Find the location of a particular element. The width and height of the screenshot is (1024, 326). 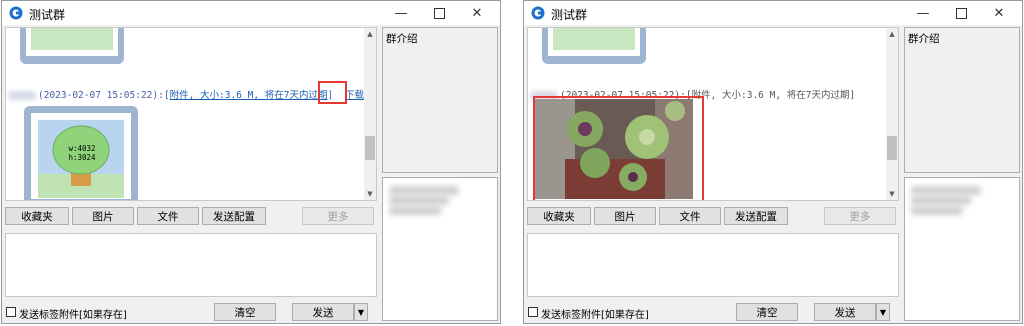

image-width-label: w:4032 is located at coordinates (81, 148).